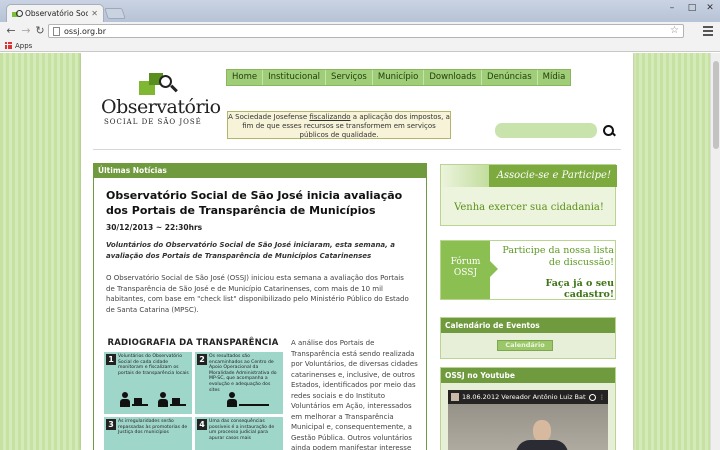 This screenshot has width=720, height=450. Describe the element at coordinates (710, 8) in the screenshot. I see `window-close-icon: ✕` at that location.